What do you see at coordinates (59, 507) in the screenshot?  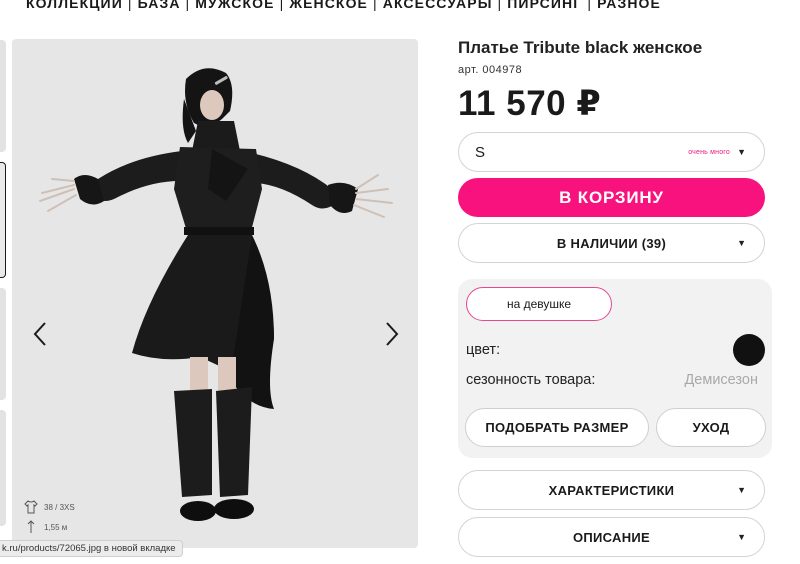 I see `model-size: 38 / 3XS` at bounding box center [59, 507].